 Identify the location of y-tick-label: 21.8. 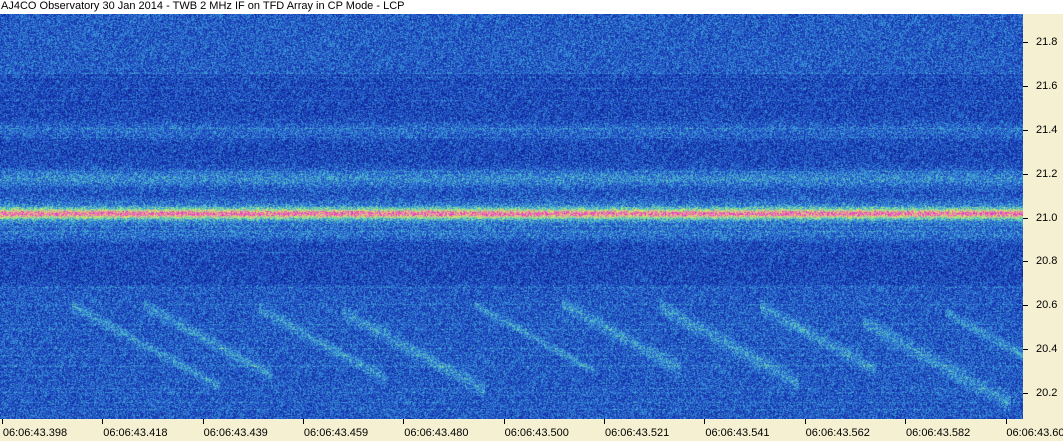
(1047, 42).